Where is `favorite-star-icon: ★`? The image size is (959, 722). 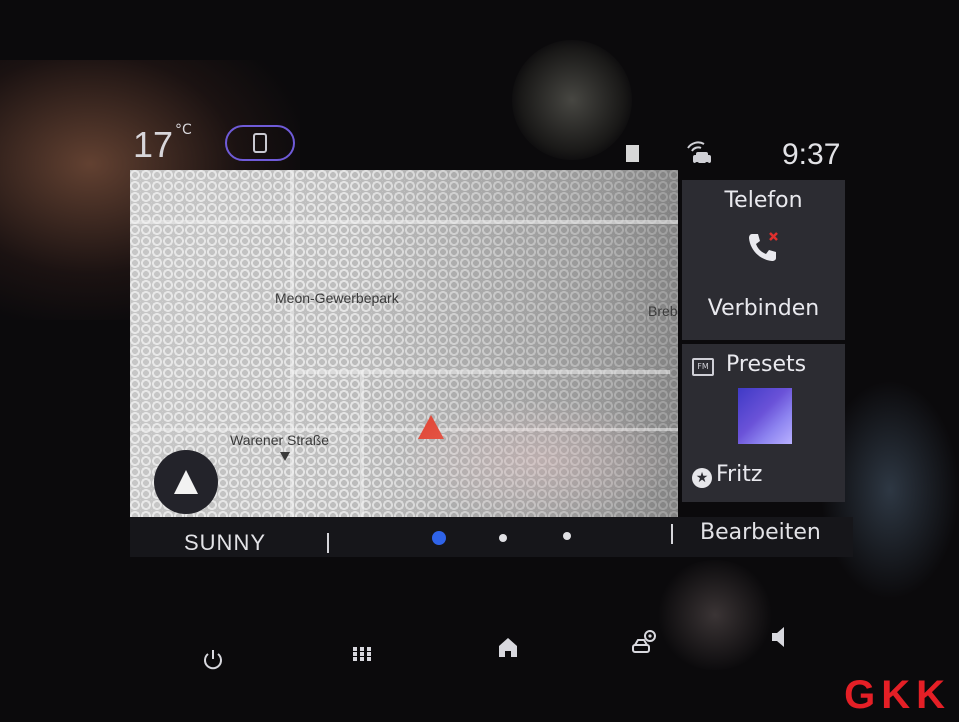
favorite-star-icon: ★ is located at coordinates (702, 478).